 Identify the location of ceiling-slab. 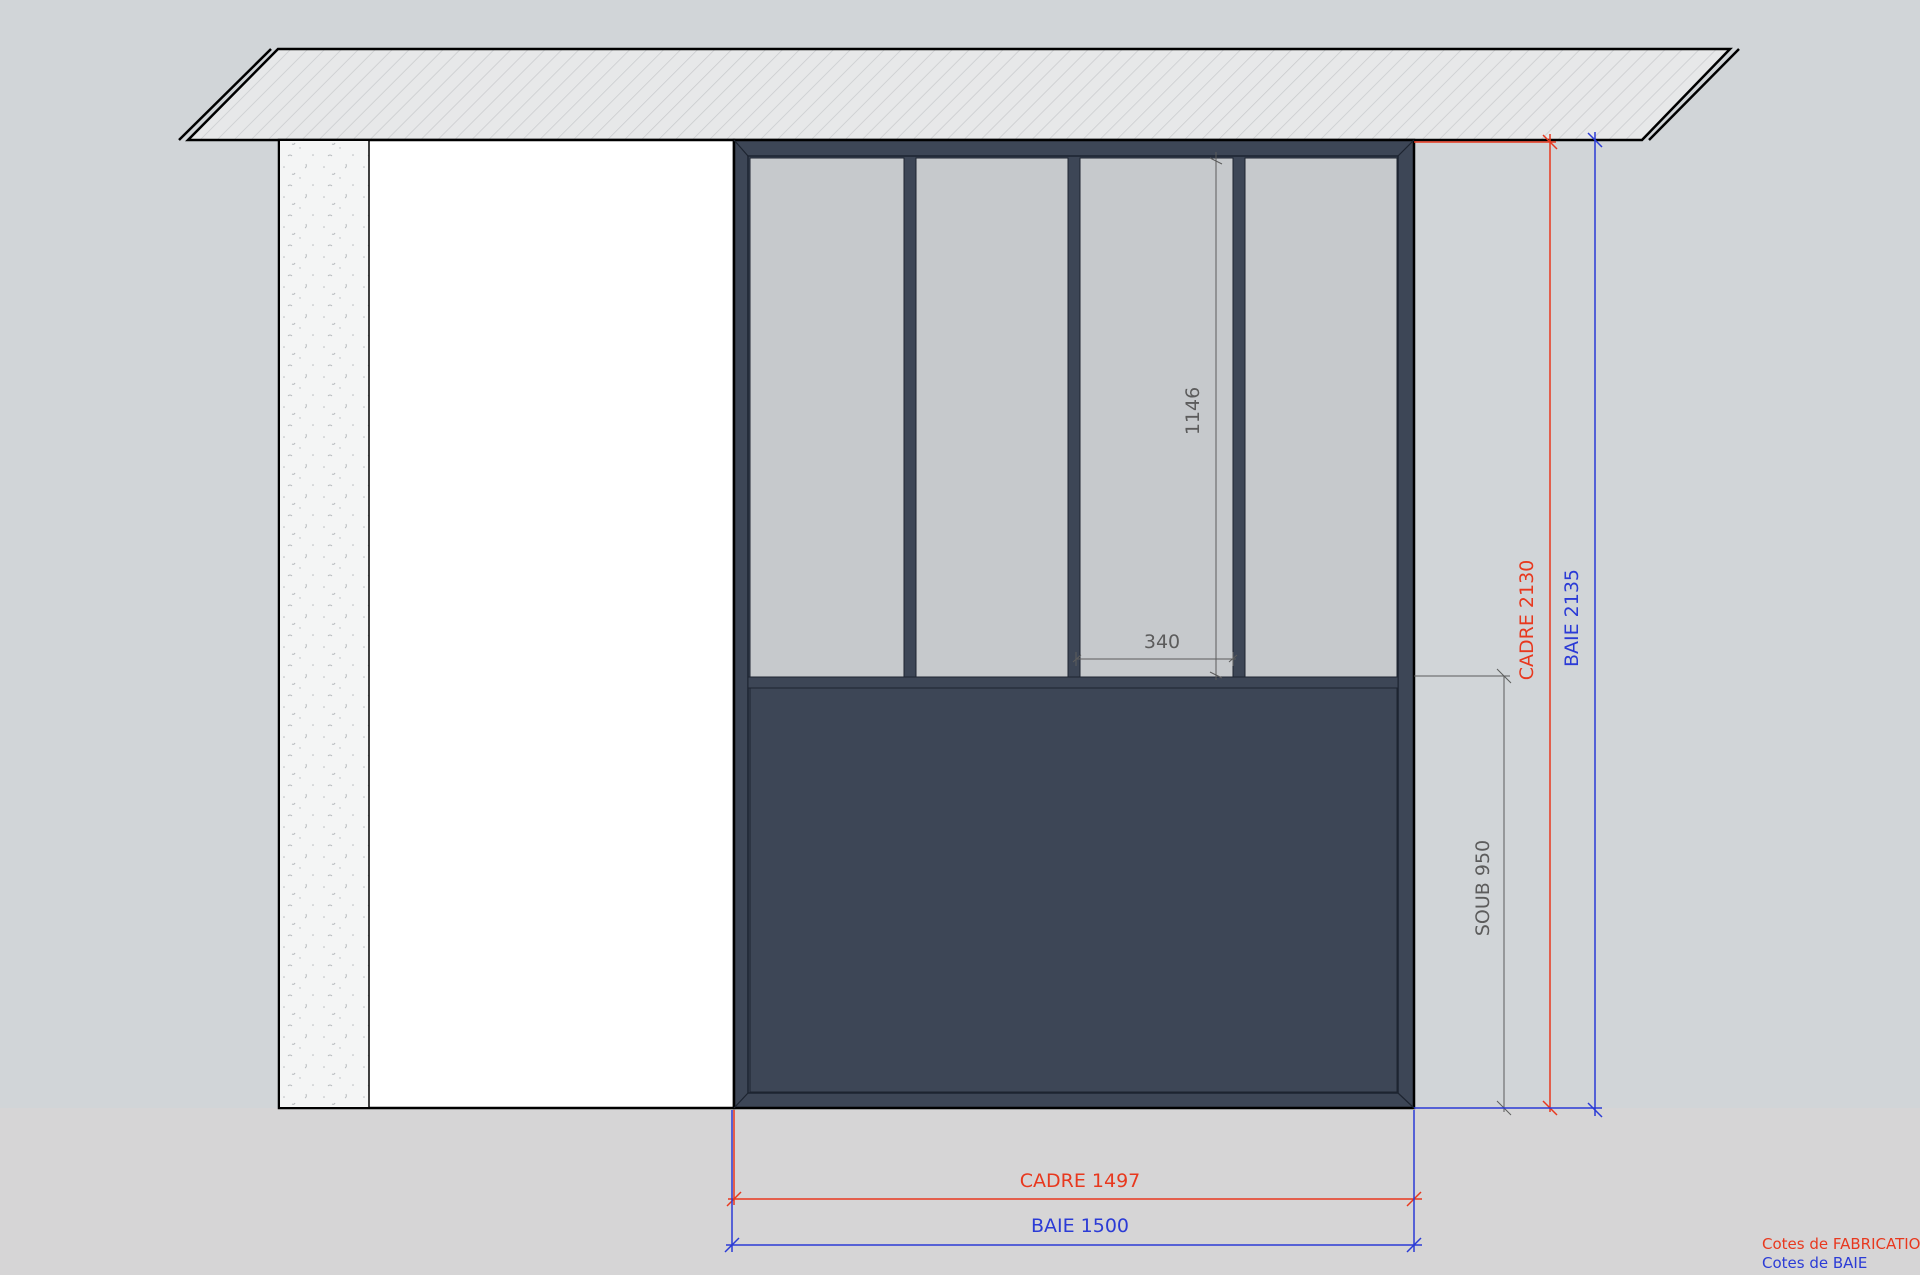
(959, 94).